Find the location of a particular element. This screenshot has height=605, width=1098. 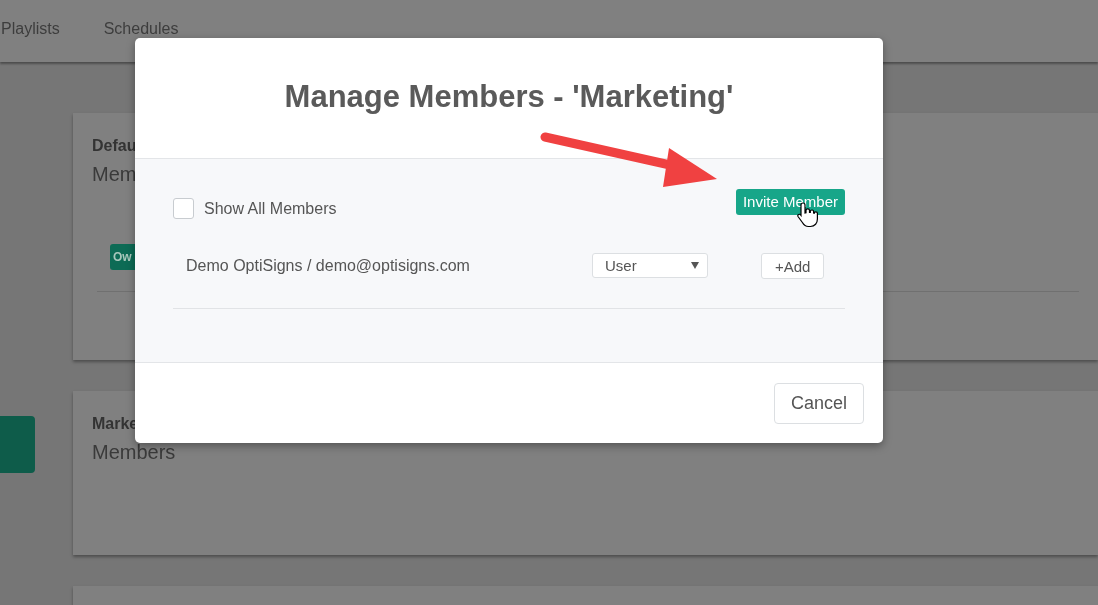

group-title: Defau is located at coordinates (115, 146).